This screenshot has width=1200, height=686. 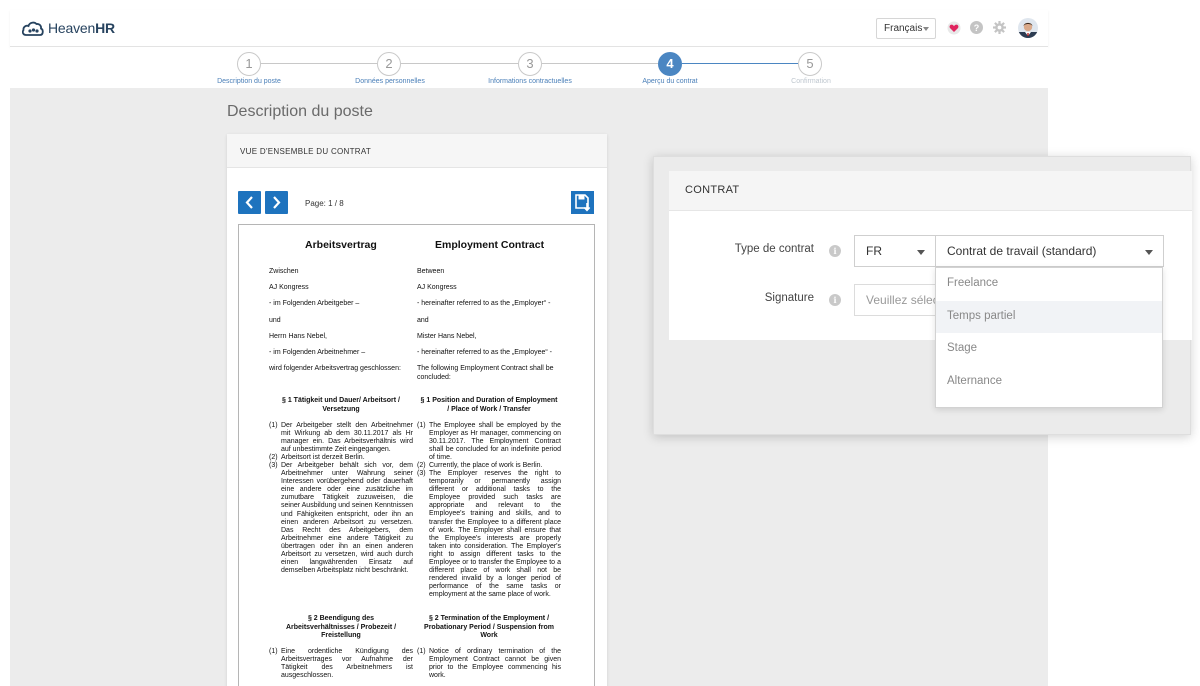 What do you see at coordinates (1049, 316) in the screenshot?
I see `dropdown-option-temps-partiel: Temps partiel` at bounding box center [1049, 316].